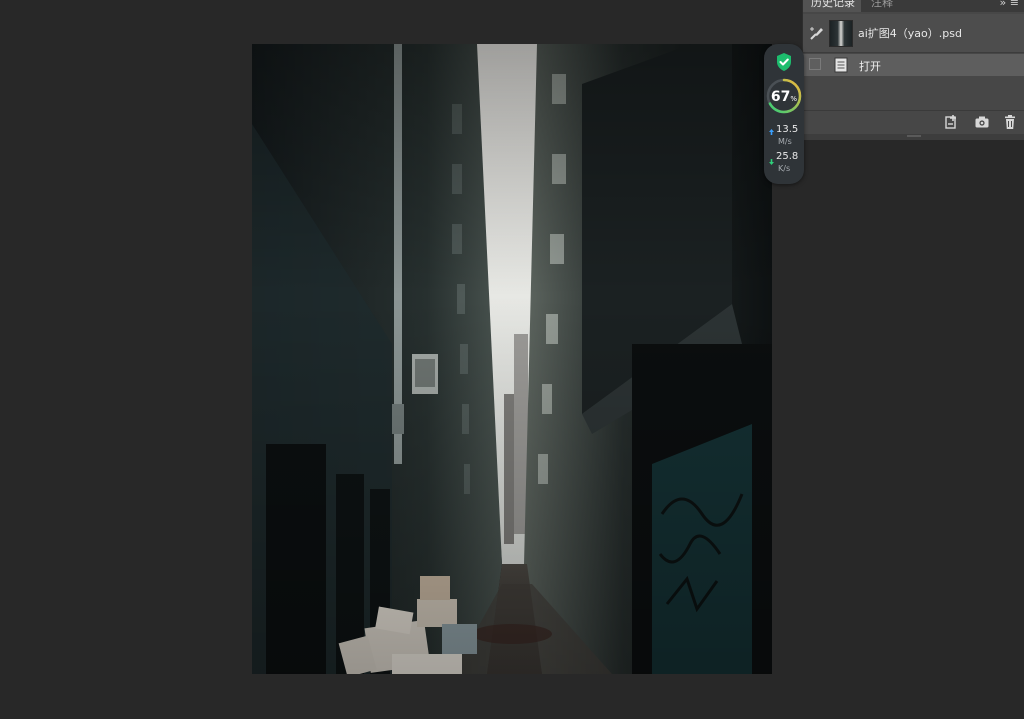 This screenshot has height=719, width=1024. I want to click on document-icon, so click(841, 65).